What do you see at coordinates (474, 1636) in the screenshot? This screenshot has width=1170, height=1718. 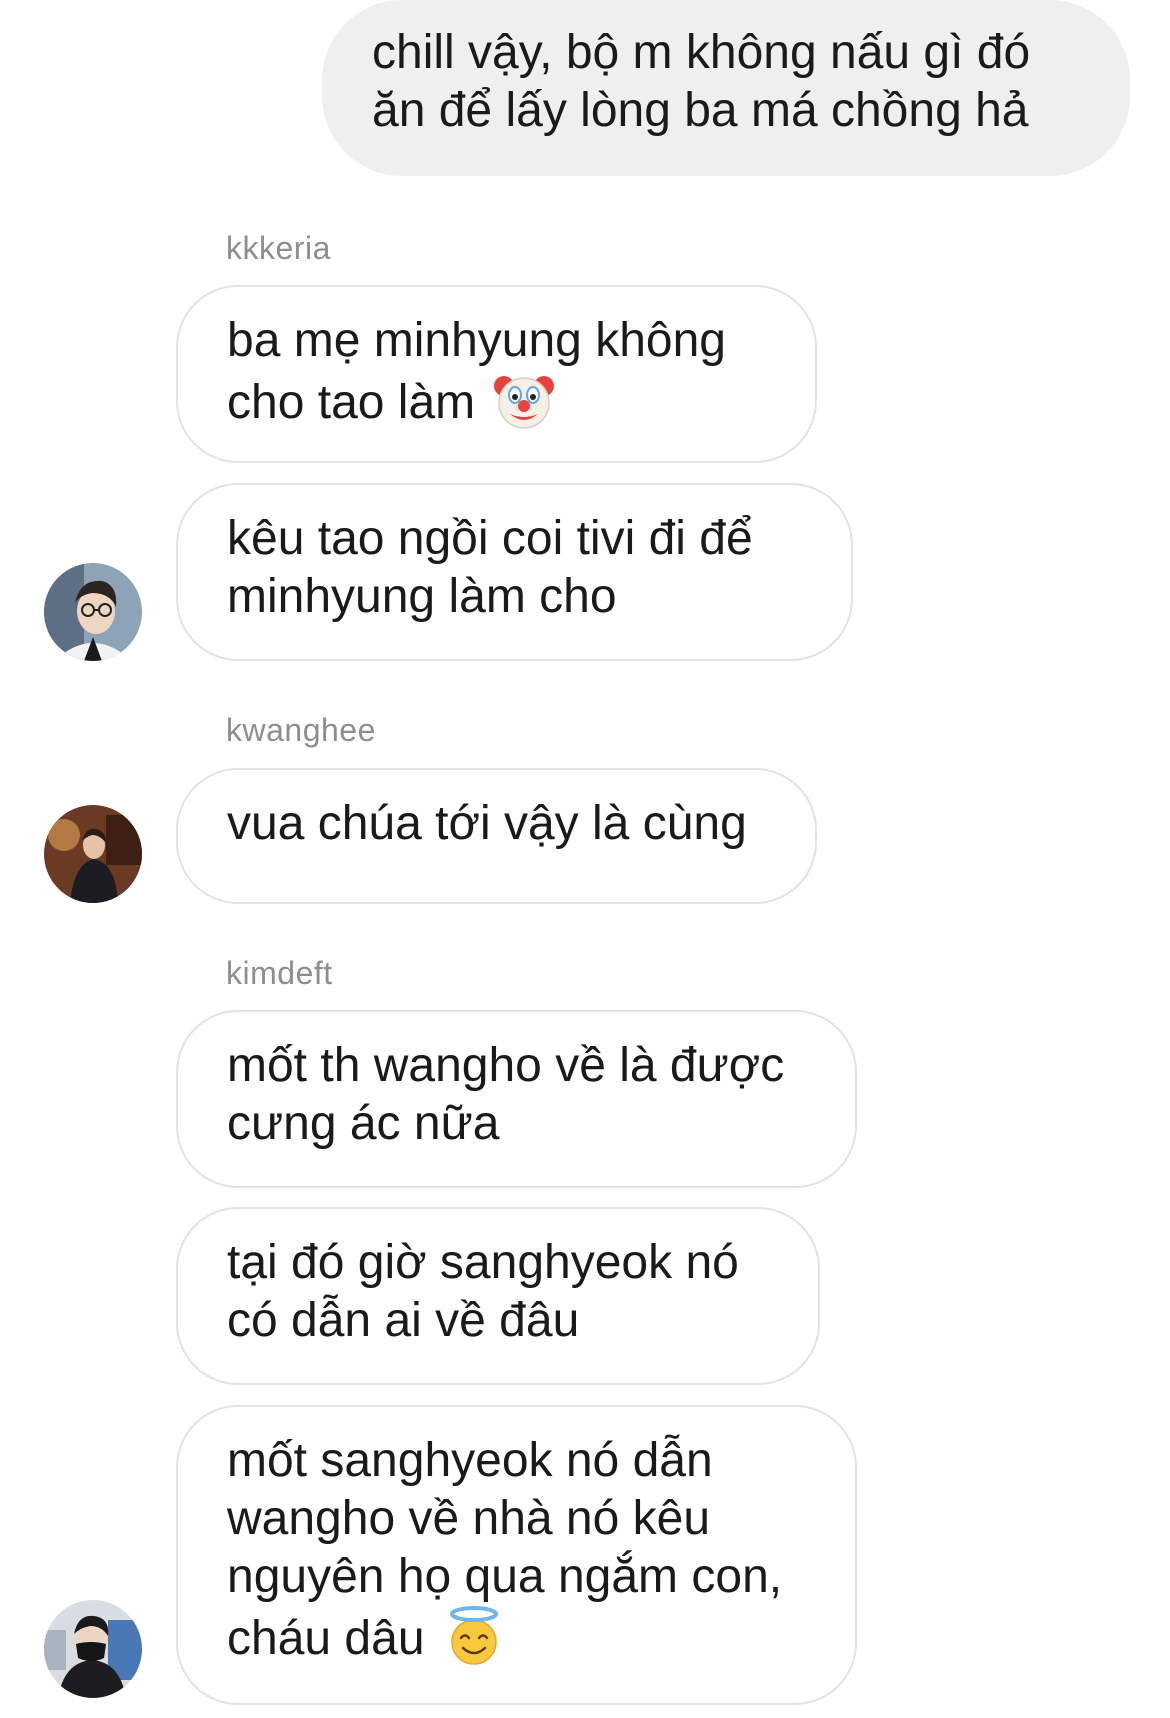 I see `smiling-face-with-halo-icon` at bounding box center [474, 1636].